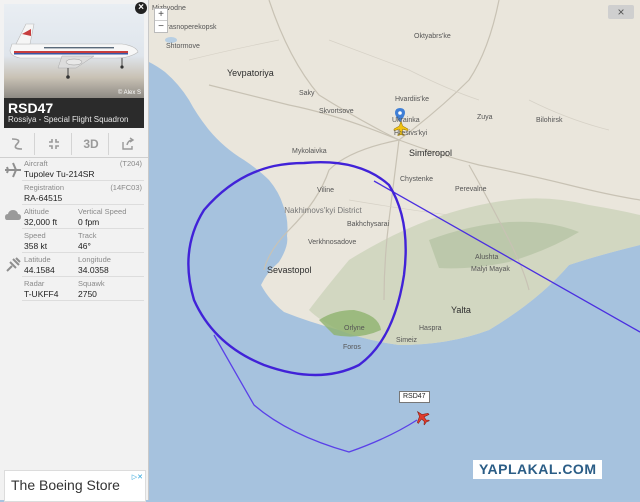 The image size is (640, 502). What do you see at coordinates (91, 144) in the screenshot?
I see `view-3d-button: 3D` at bounding box center [91, 144].